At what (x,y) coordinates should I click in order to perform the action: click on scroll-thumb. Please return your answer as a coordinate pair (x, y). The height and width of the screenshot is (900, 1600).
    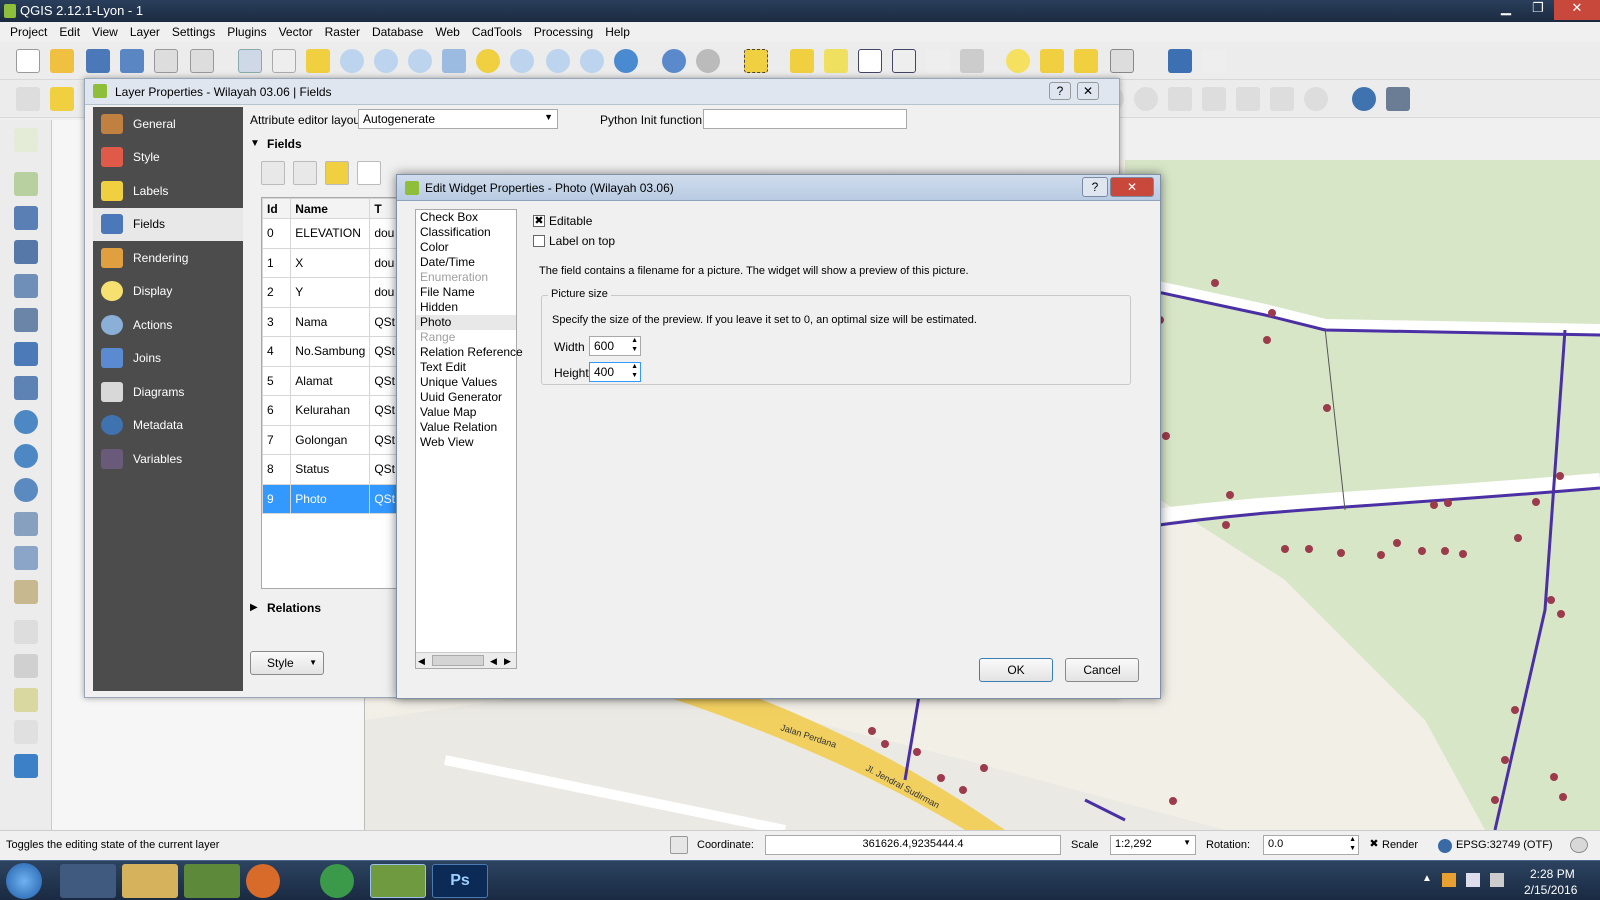
    Looking at the image, I should click on (458, 660).